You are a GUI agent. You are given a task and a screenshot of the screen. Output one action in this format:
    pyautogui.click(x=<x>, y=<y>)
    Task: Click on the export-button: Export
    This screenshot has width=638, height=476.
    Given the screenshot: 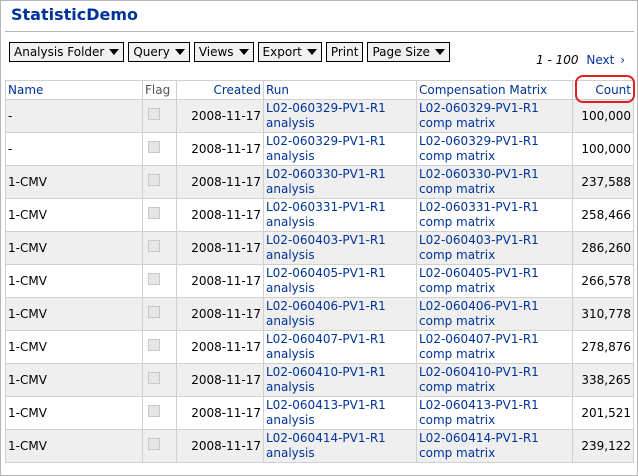 What is the action you would take?
    pyautogui.click(x=289, y=52)
    